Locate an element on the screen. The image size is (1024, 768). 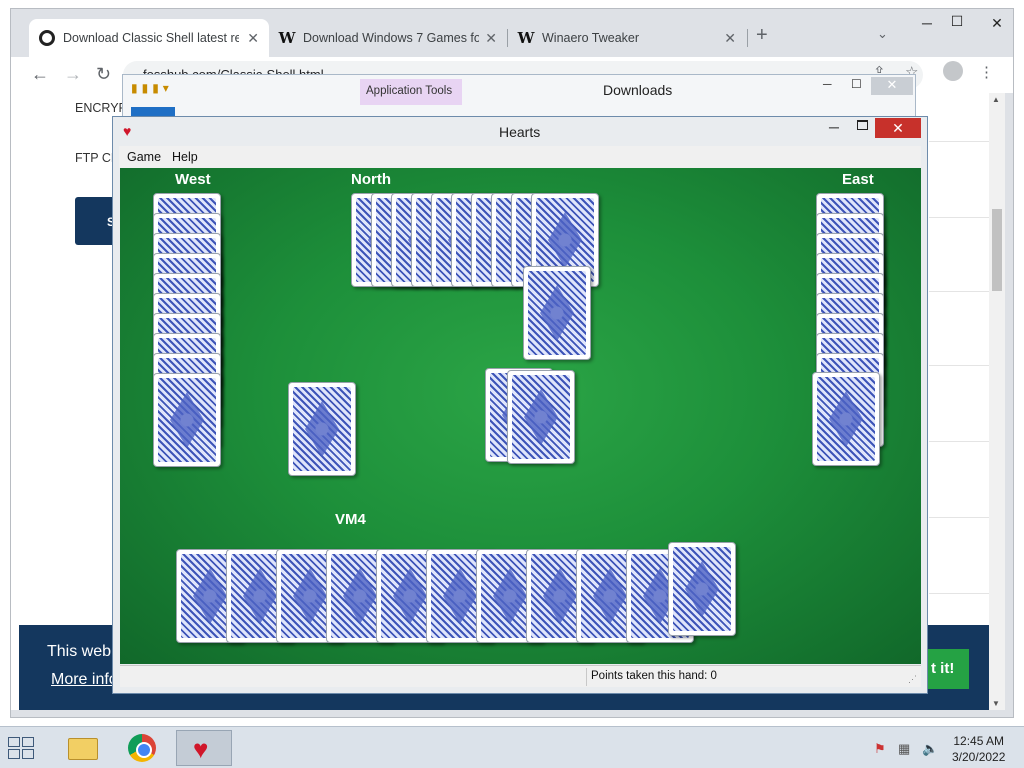
tab-classic-shell: Download Classic Shell latest rele ✕ is located at coordinates (149, 38).